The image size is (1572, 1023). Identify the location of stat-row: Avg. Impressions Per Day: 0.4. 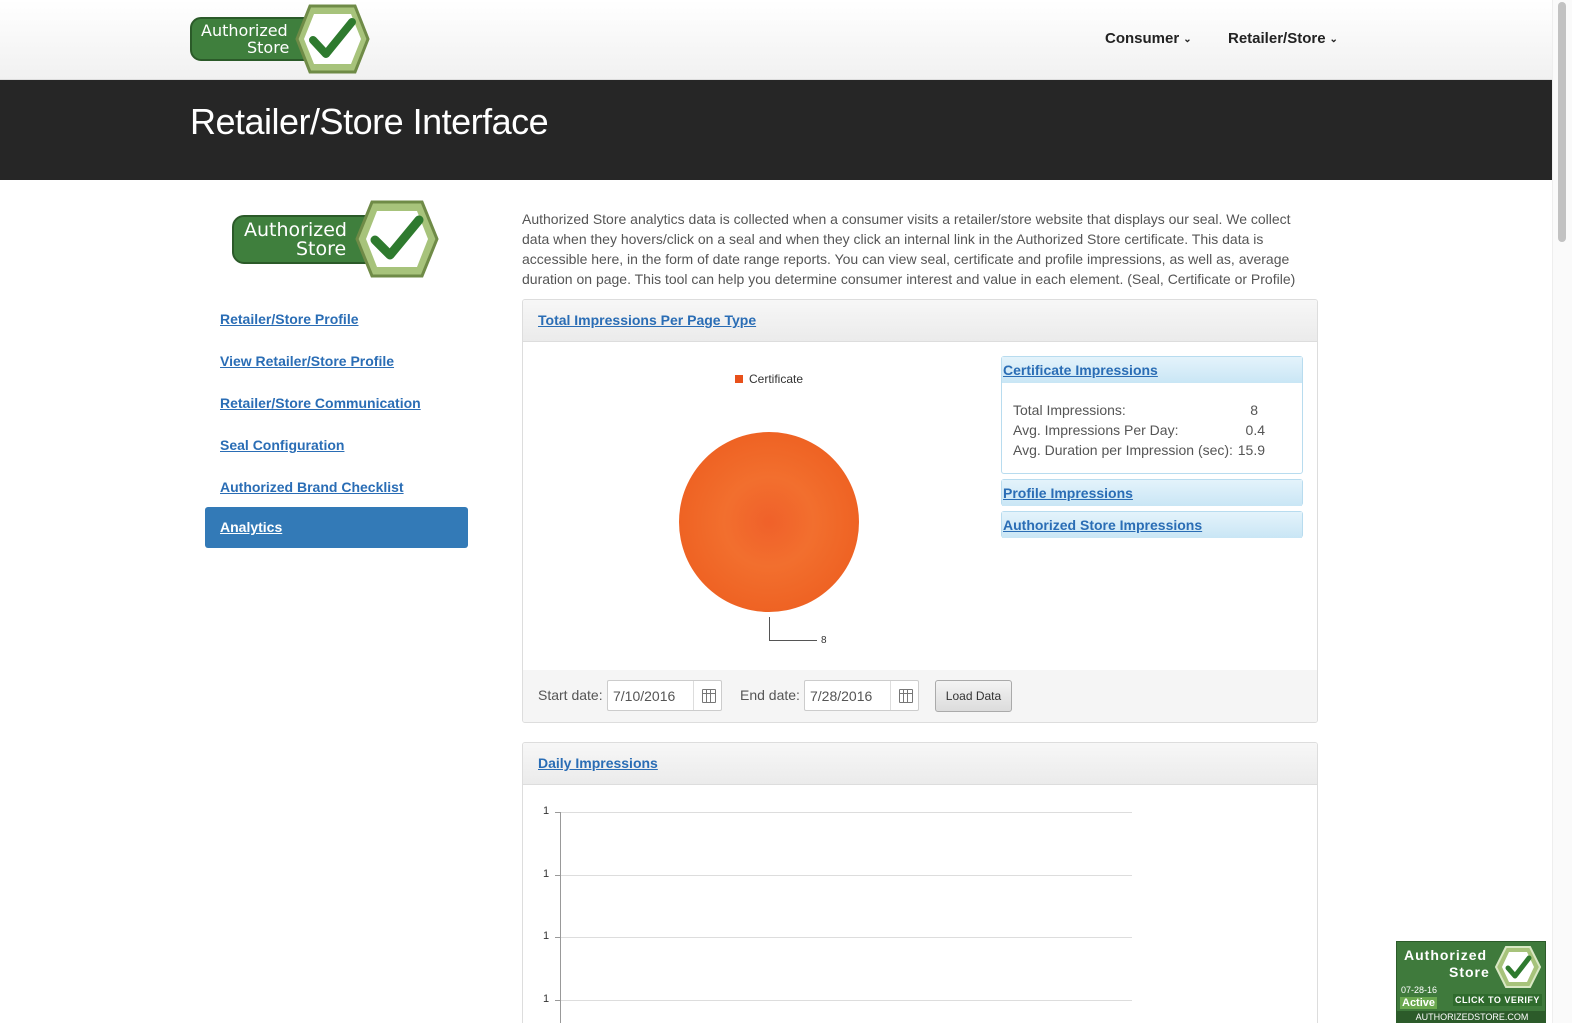
(1139, 430).